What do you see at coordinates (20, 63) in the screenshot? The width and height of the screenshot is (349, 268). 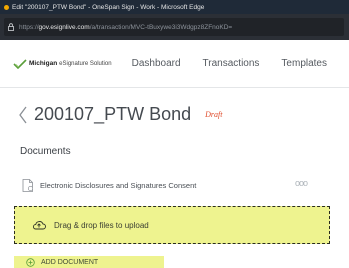 I see `checkmark-logo-icon` at bounding box center [20, 63].